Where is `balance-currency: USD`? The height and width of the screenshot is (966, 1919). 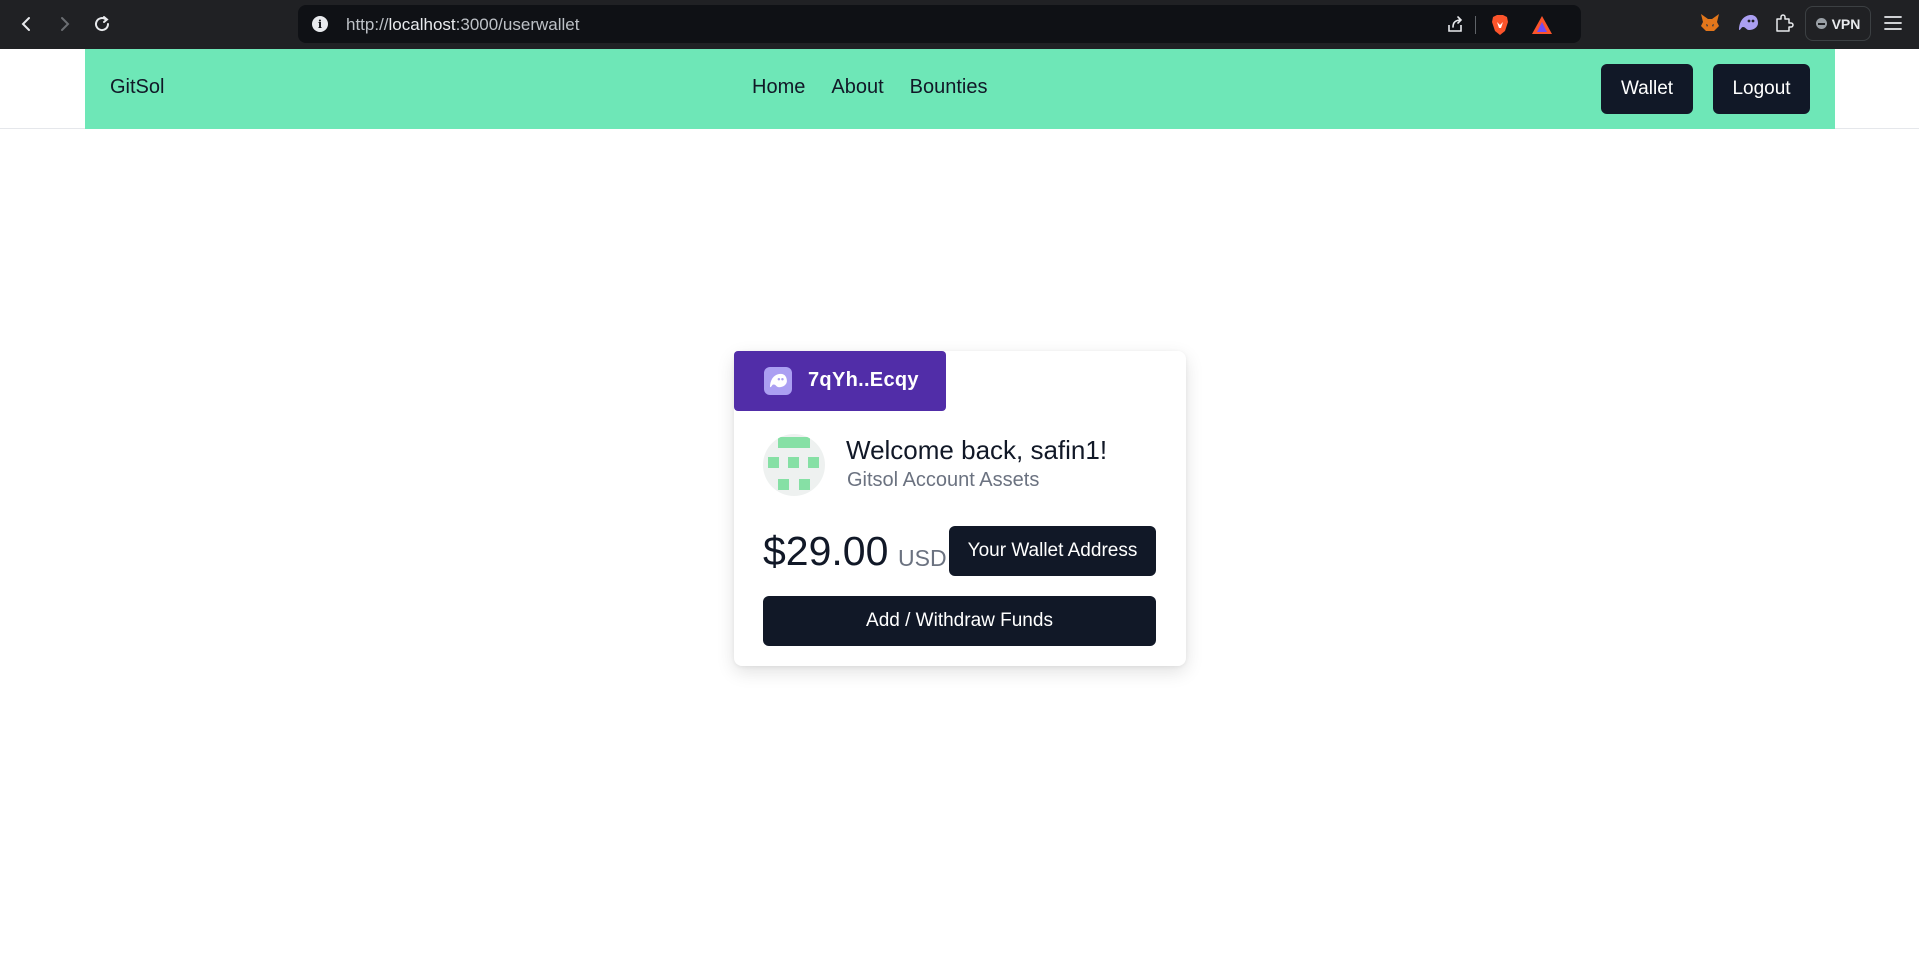
balance-currency: USD is located at coordinates (922, 558).